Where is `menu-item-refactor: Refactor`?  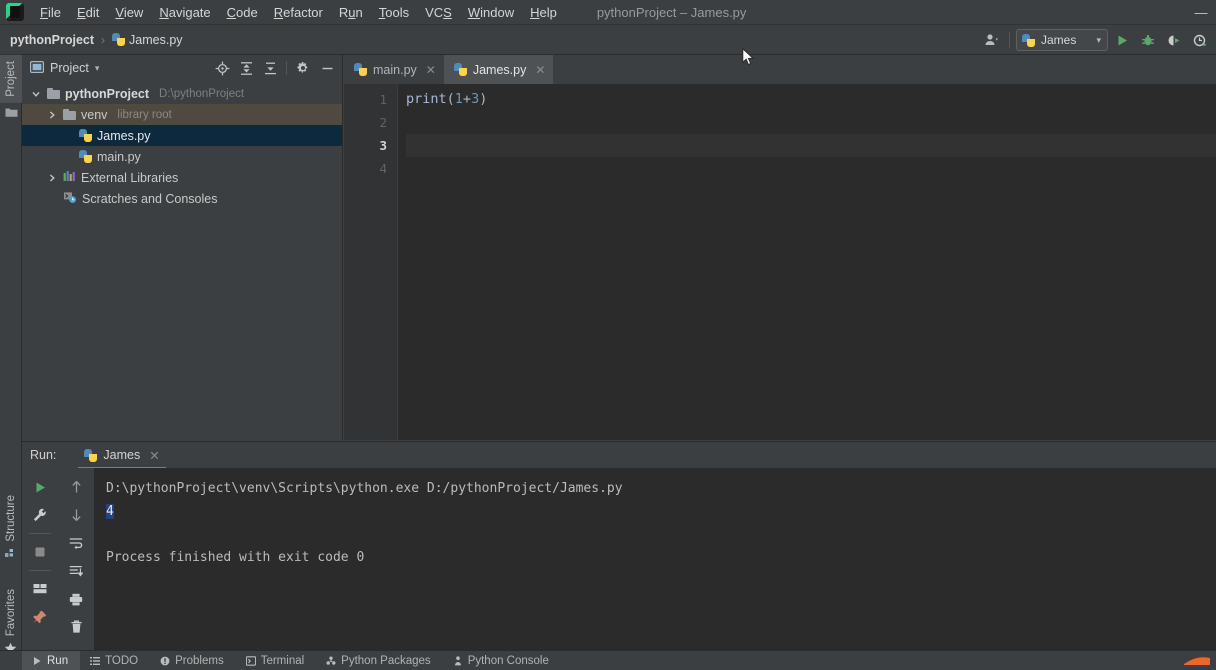 menu-item-refactor: Refactor is located at coordinates (298, 12).